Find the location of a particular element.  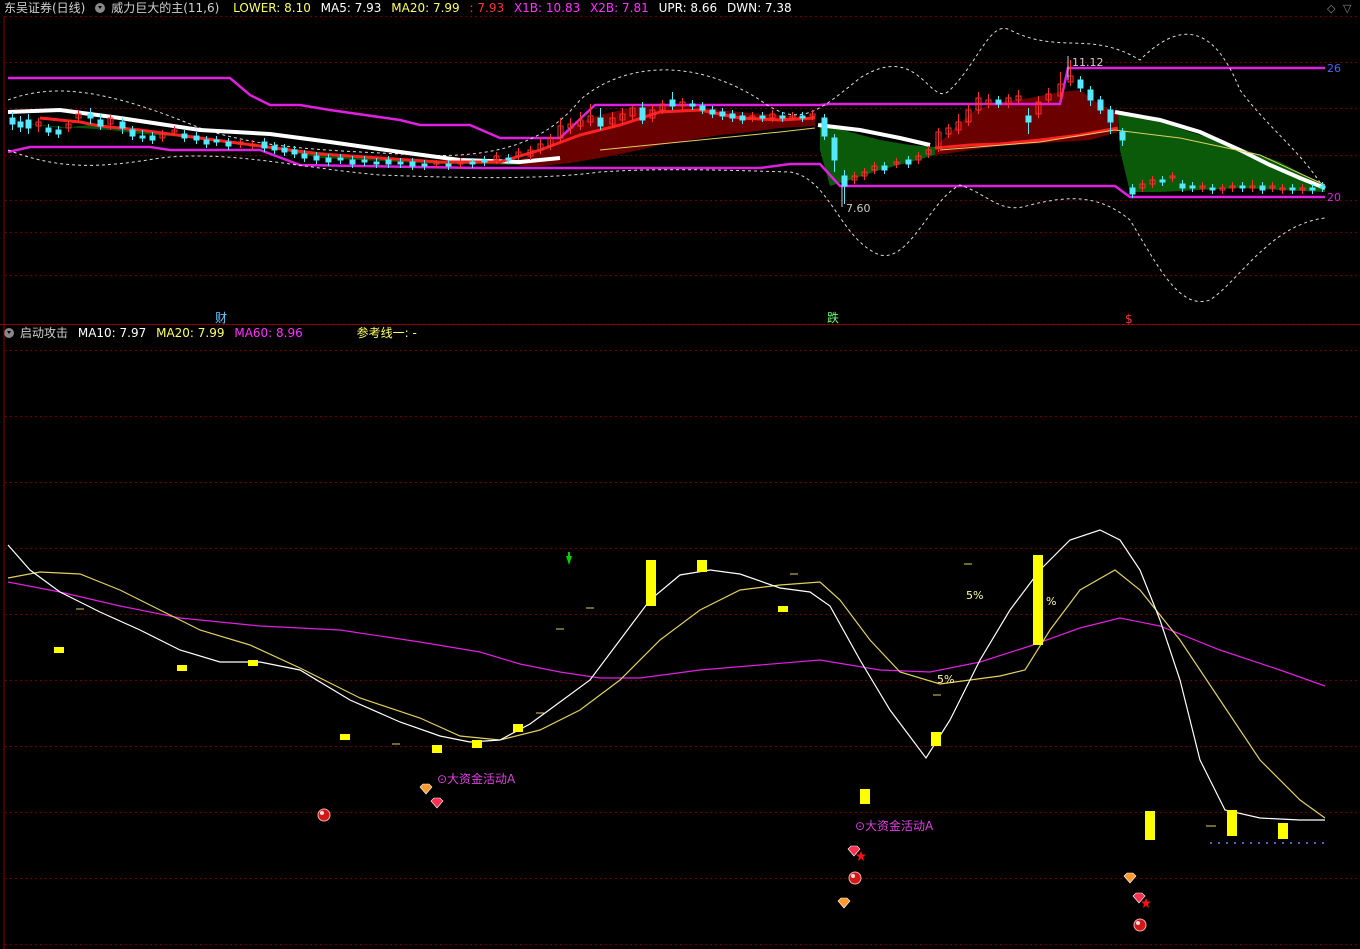

marker-dollar: $ is located at coordinates (1129, 319).